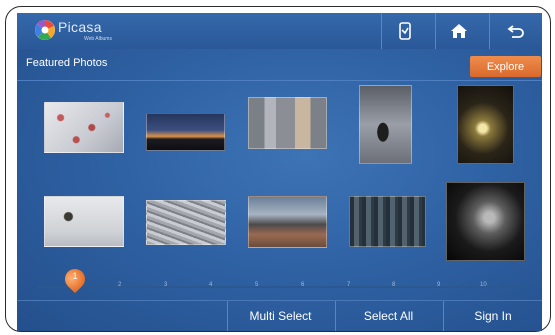  What do you see at coordinates (483, 285) in the screenshot?
I see `page-number-10: 10` at bounding box center [483, 285].